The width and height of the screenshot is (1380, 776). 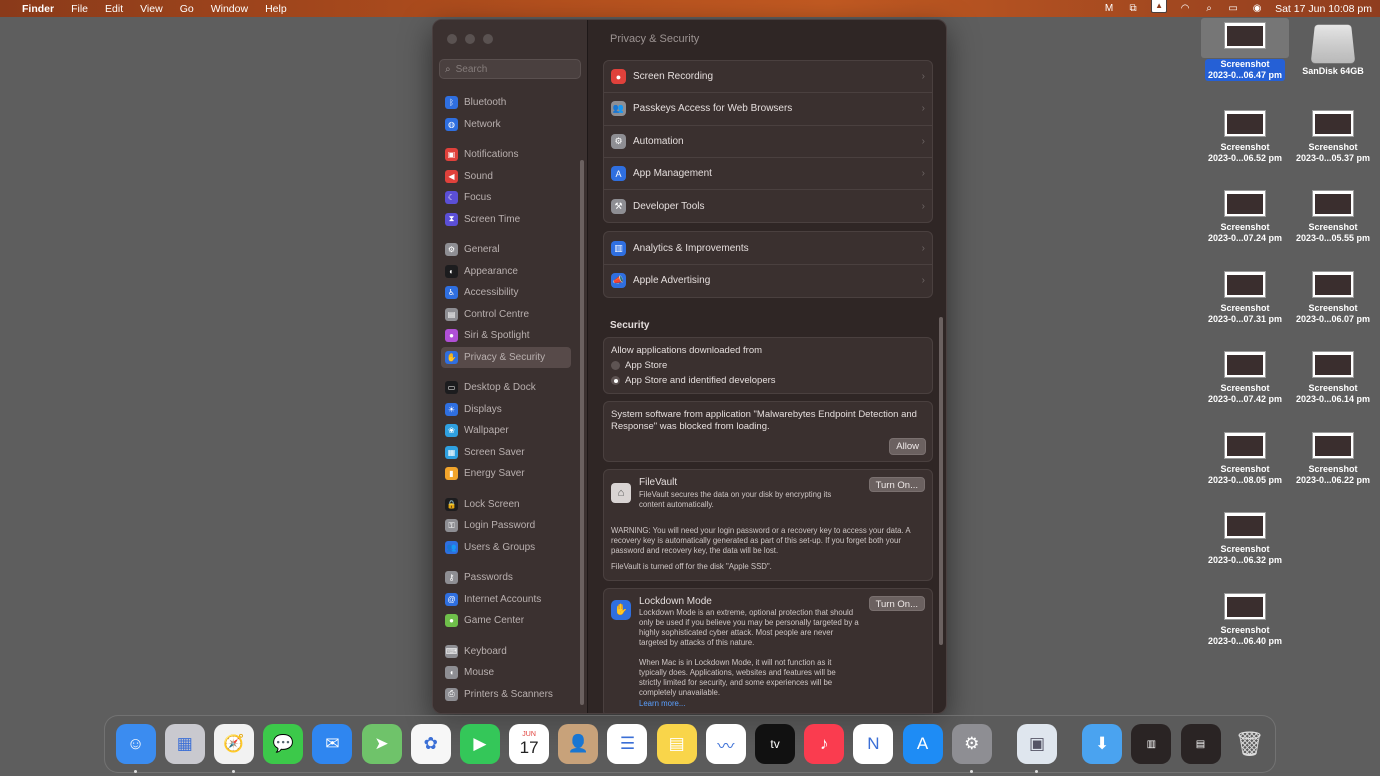 I want to click on sidebar-item-privacy-security: ✋ Privacy & Security, so click(x=506, y=357).